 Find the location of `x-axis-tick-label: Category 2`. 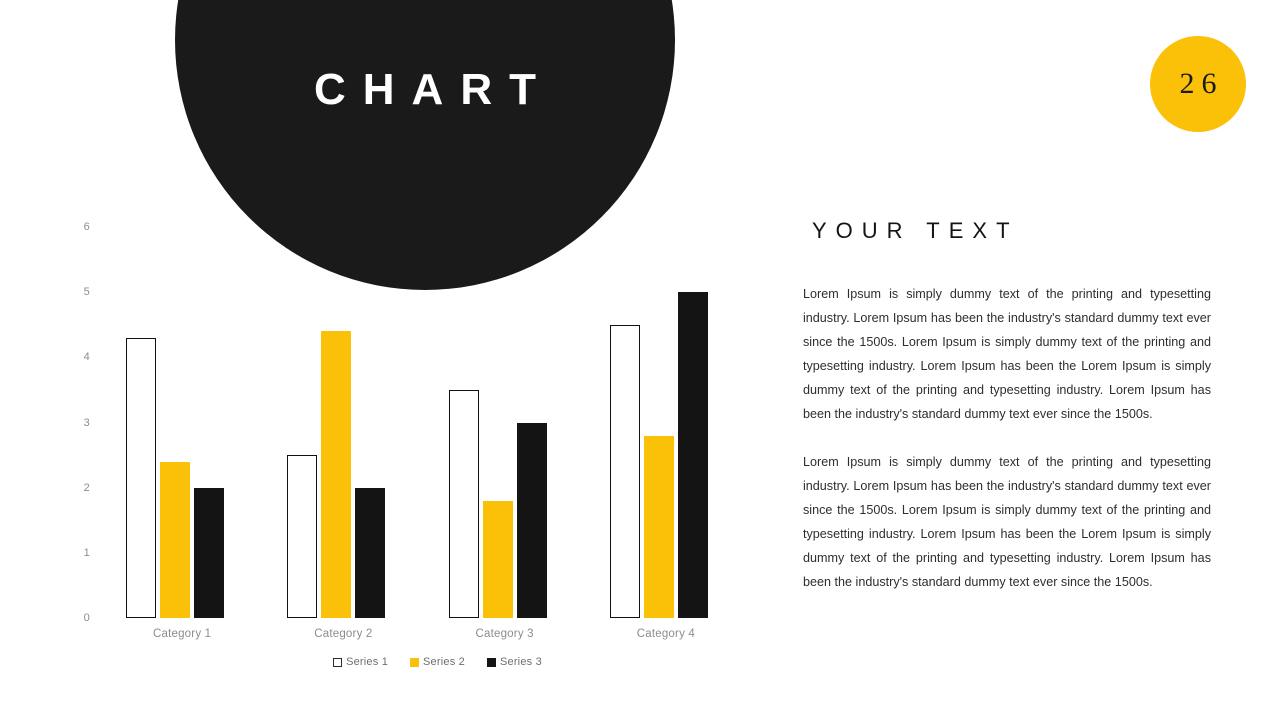

x-axis-tick-label: Category 2 is located at coordinates (343, 634).